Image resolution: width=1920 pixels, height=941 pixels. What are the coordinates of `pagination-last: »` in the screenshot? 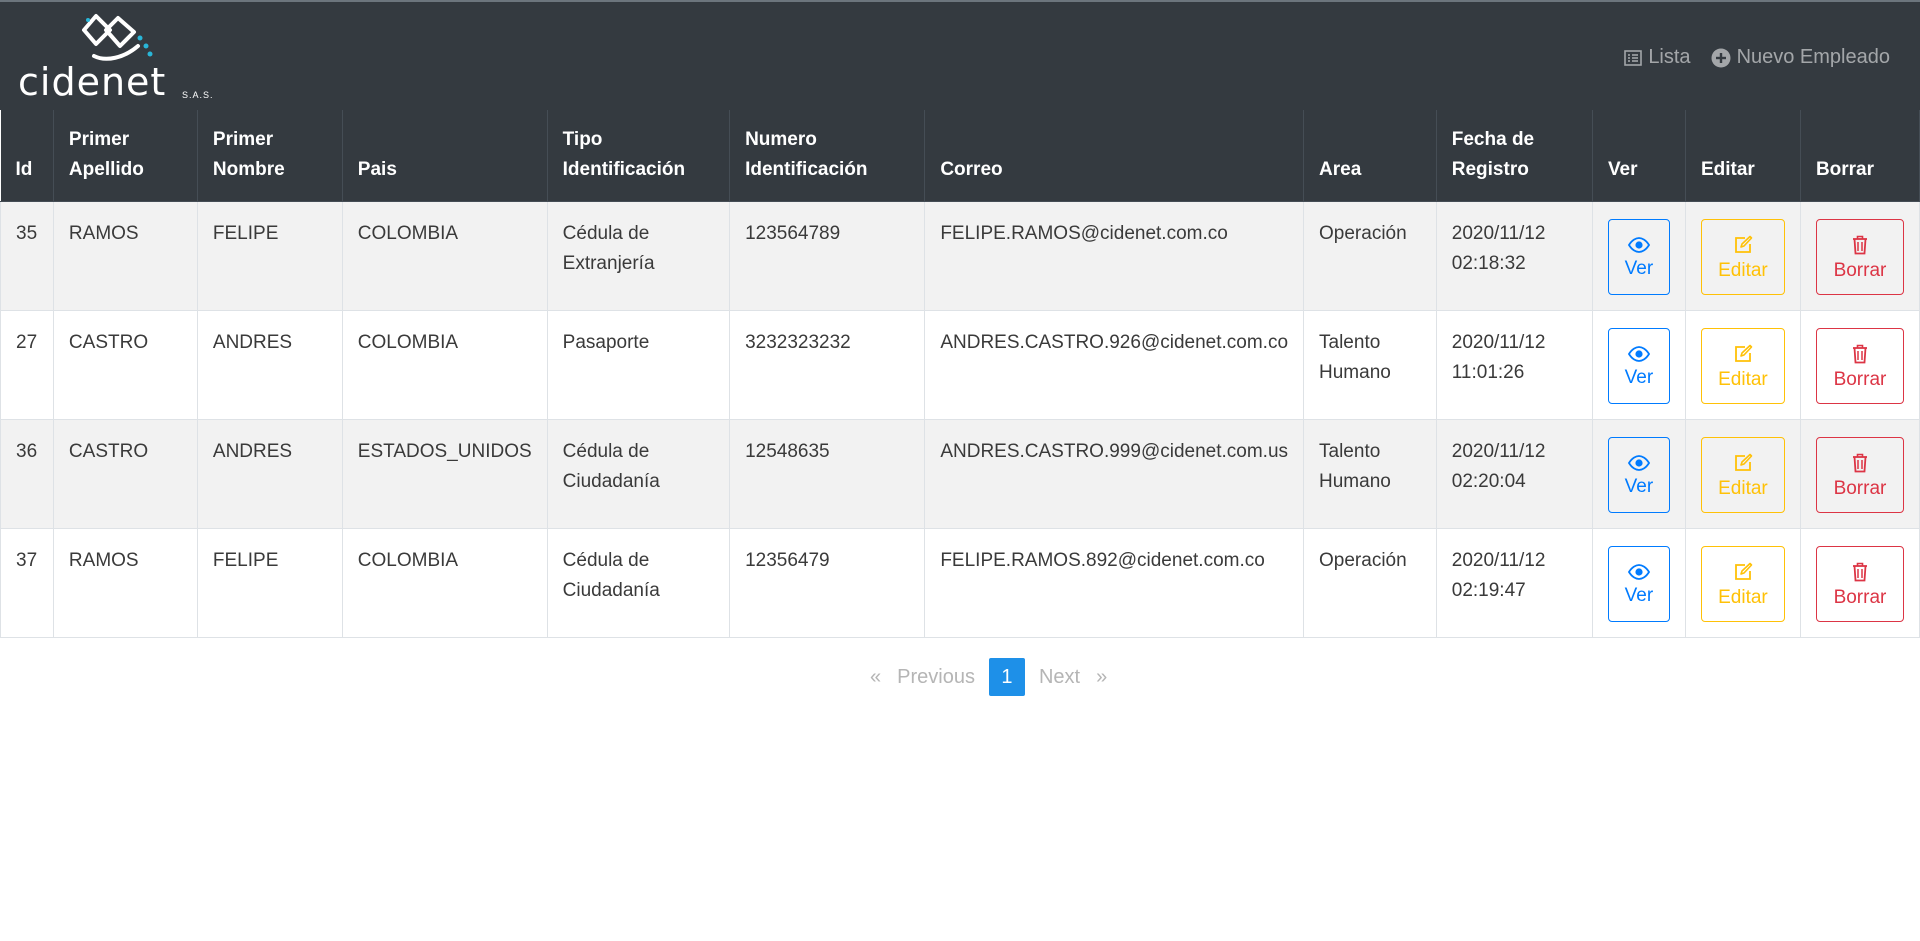 It's located at (1101, 677).